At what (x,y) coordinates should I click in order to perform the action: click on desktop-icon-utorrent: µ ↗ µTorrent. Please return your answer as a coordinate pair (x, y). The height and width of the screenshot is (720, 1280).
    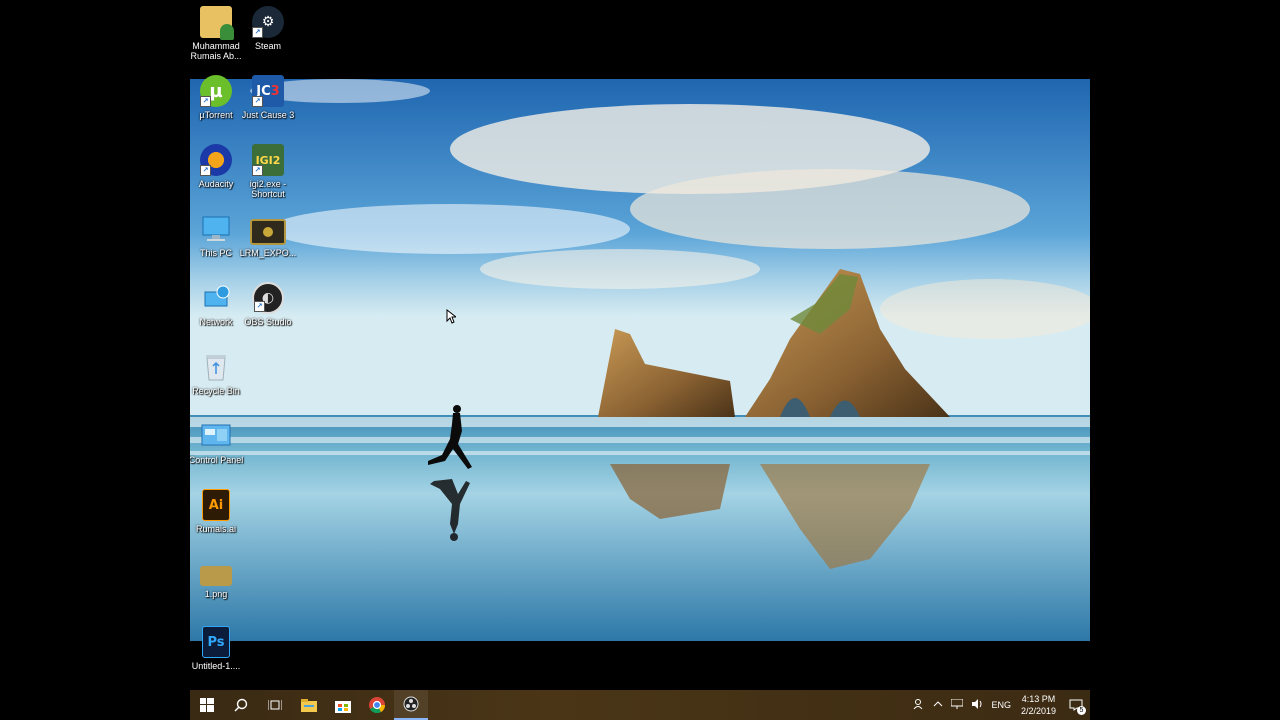
    Looking at the image, I should click on (216, 97).